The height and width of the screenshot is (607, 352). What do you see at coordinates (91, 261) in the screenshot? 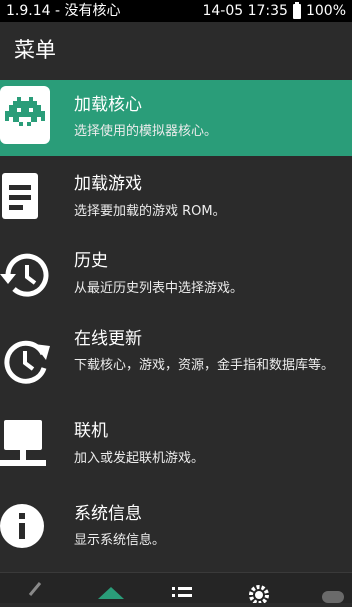
I see `menu-item-title: 历史` at bounding box center [91, 261].